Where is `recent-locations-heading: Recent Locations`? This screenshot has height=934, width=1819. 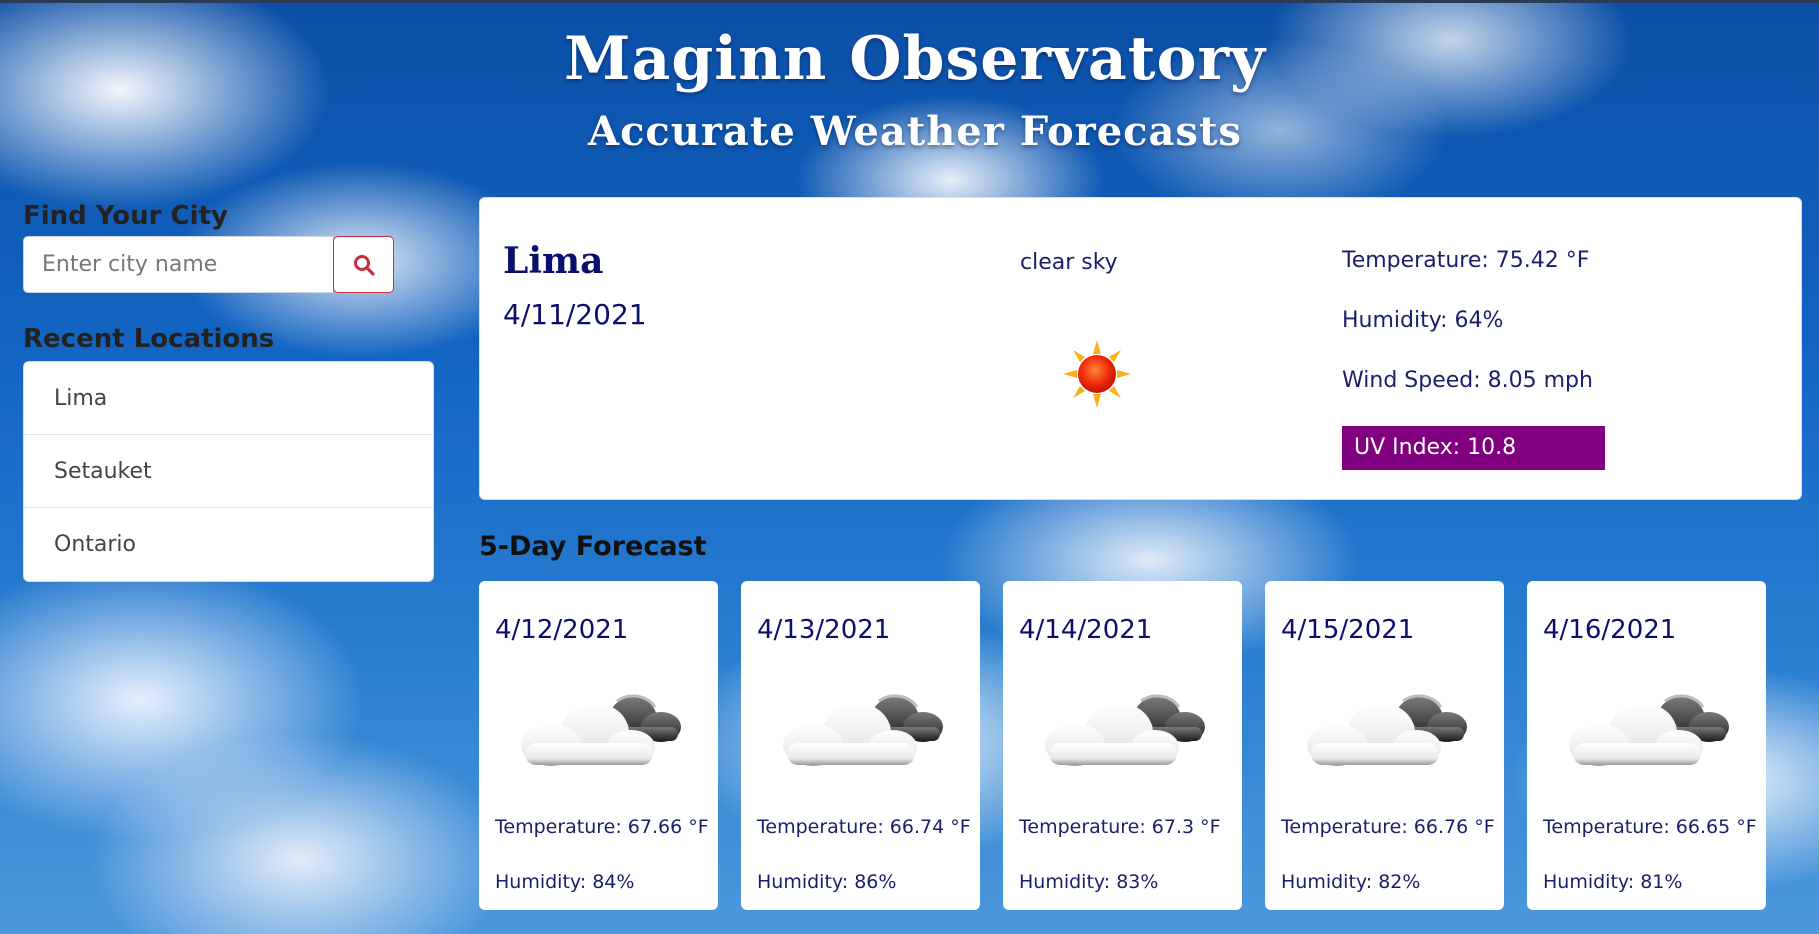 recent-locations-heading: Recent Locations is located at coordinates (149, 339).